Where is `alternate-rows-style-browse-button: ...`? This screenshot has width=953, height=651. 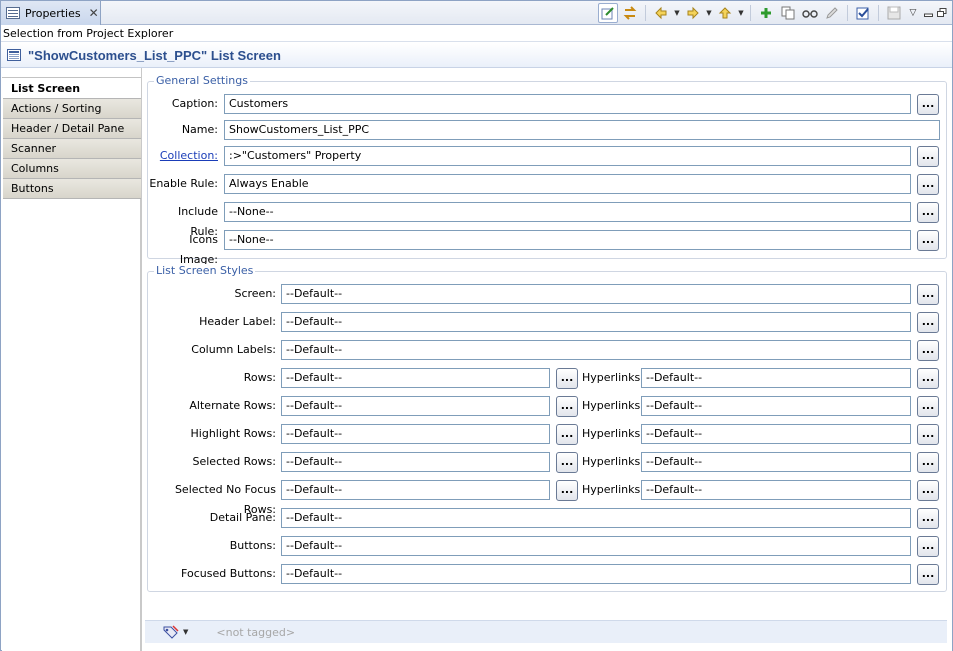
alternate-rows-style-browse-button: ... is located at coordinates (567, 406).